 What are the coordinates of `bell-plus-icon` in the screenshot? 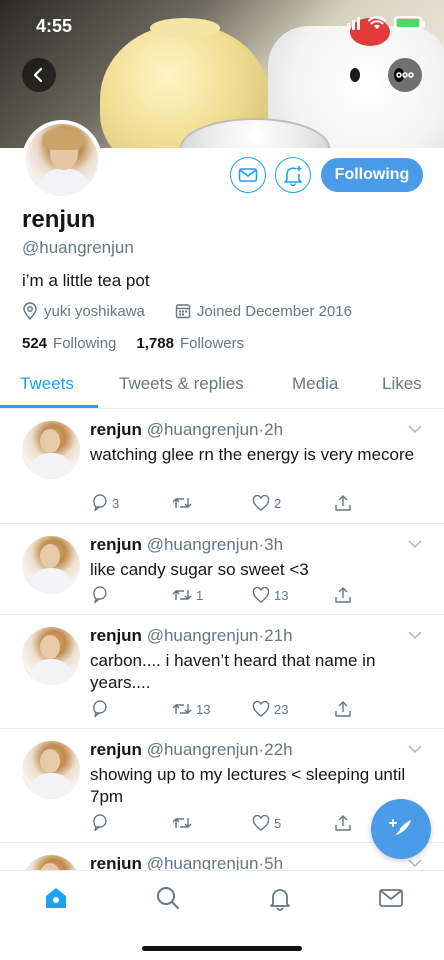 It's located at (293, 176).